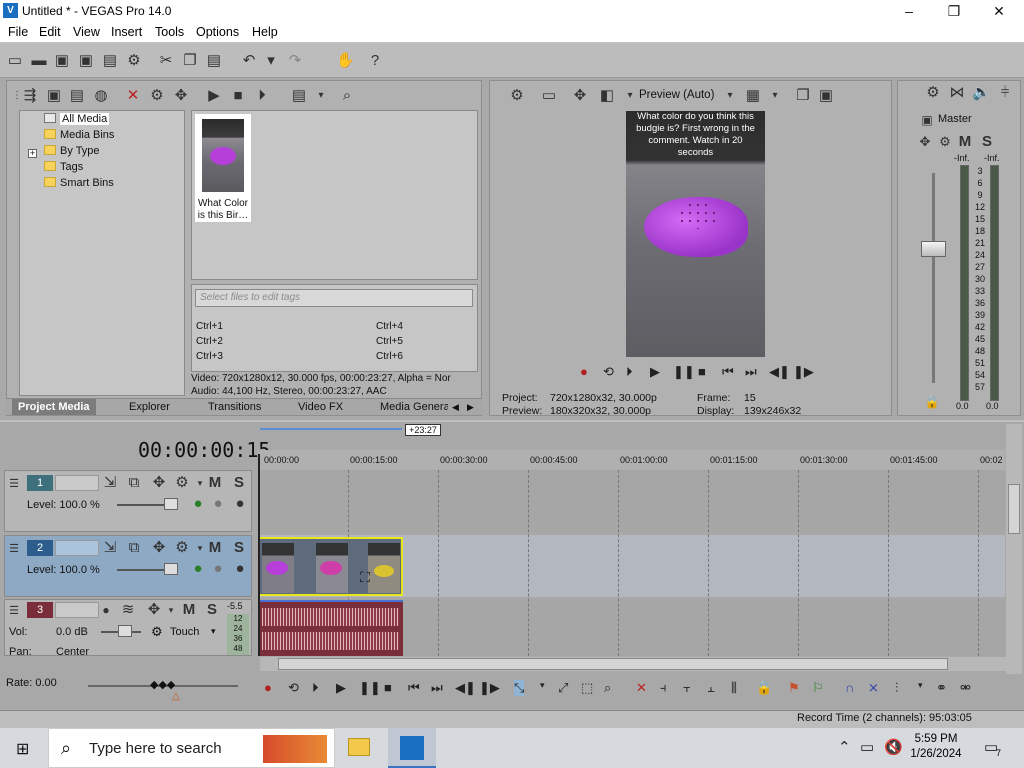 This screenshot has height=768, width=1024. I want to click on show-hidden-icons-icon: ⌃, so click(844, 747).